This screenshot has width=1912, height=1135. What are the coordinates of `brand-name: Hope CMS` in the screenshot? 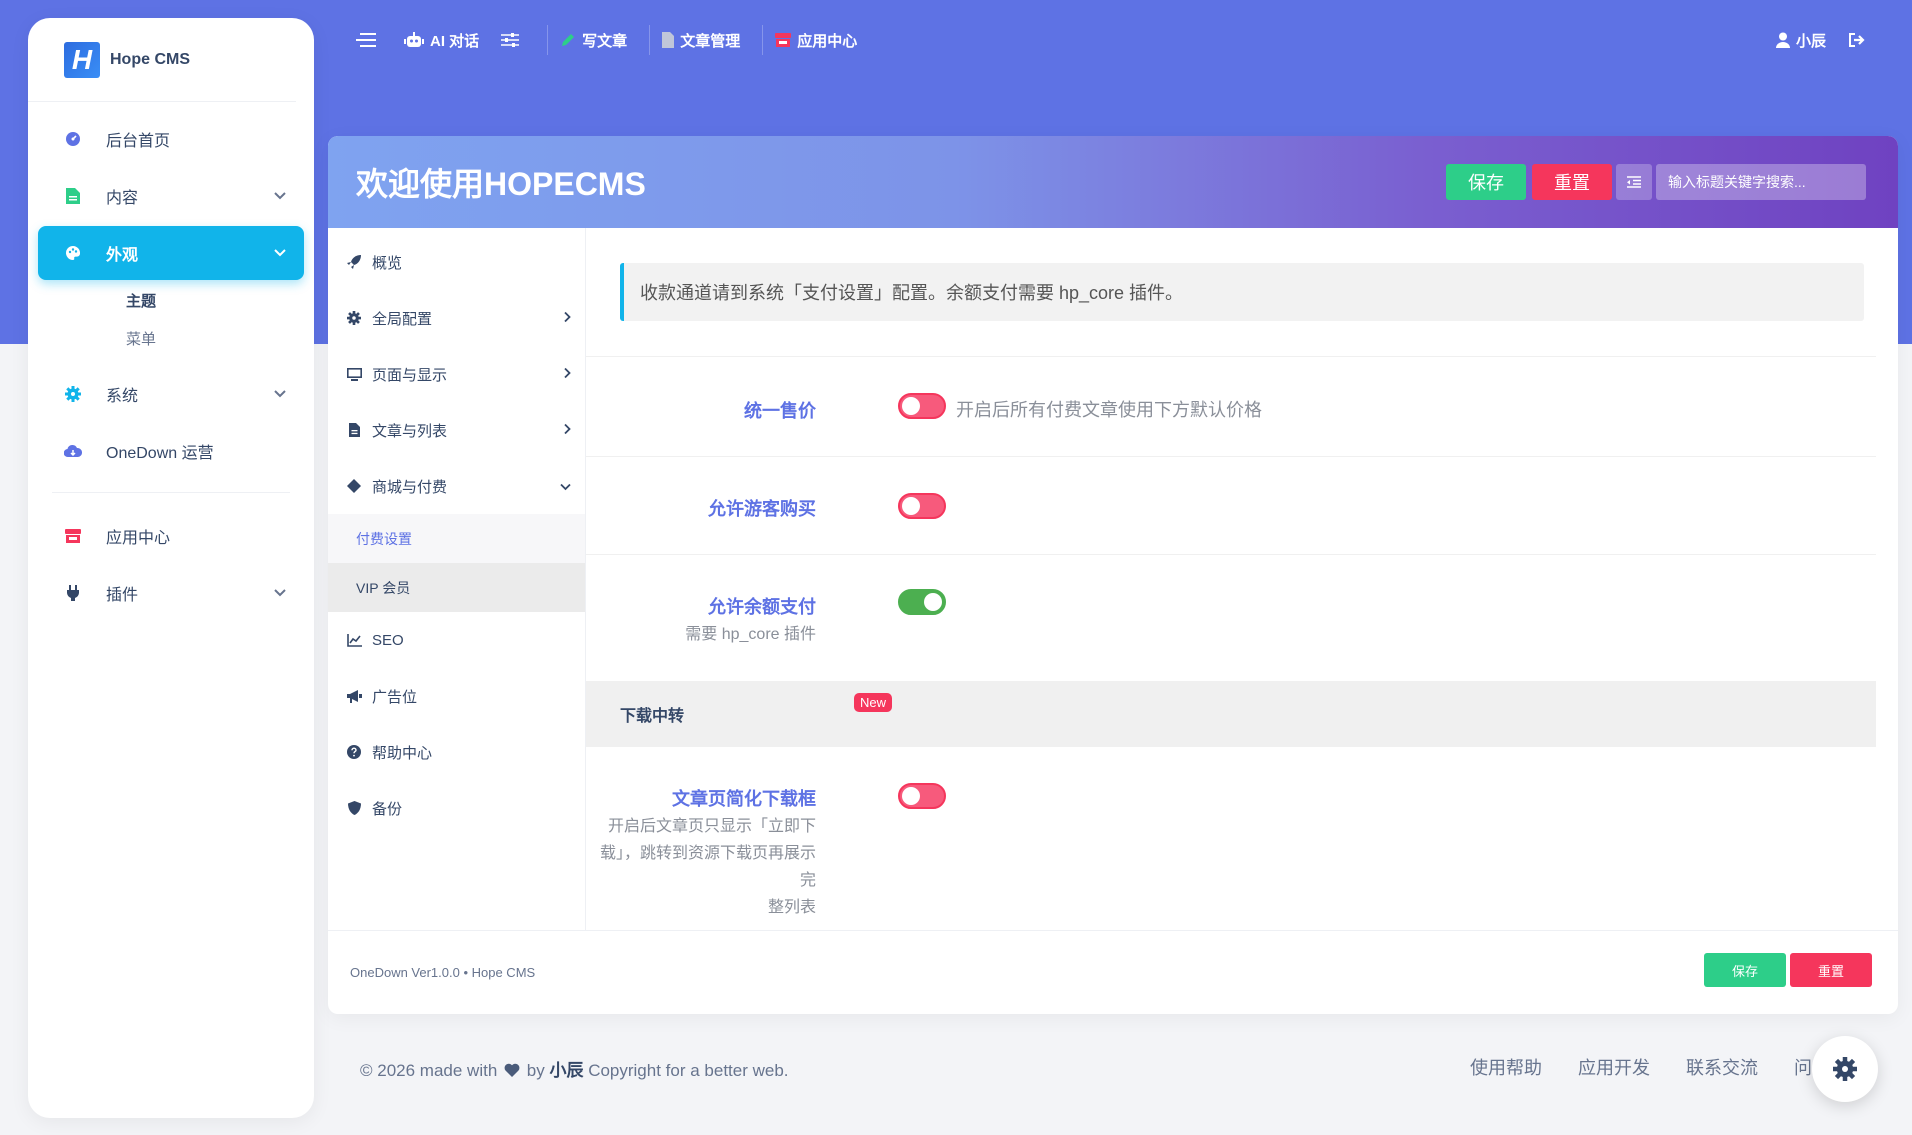 It's located at (150, 59).